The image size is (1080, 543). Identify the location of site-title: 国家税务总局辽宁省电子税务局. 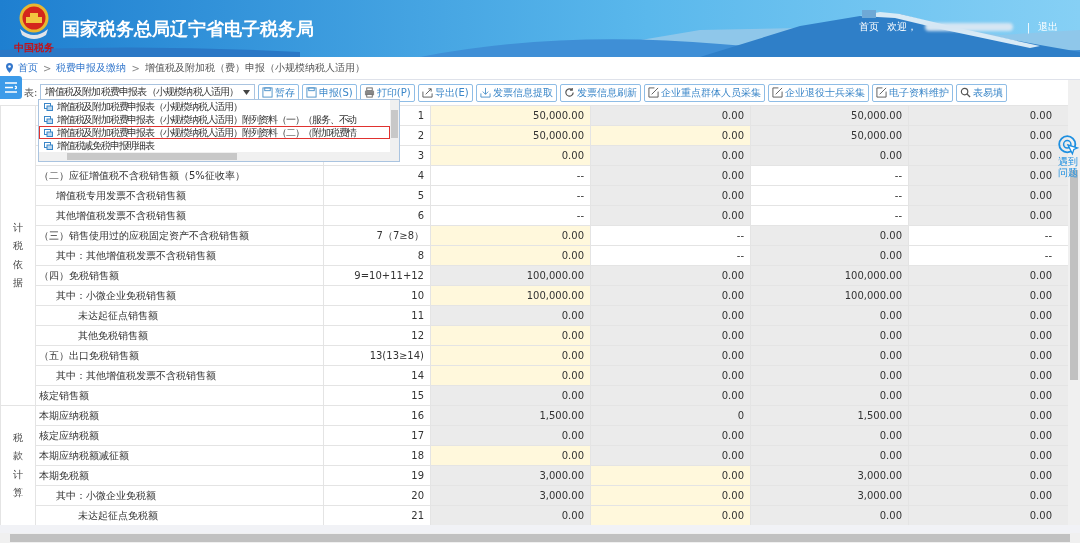
(188, 28).